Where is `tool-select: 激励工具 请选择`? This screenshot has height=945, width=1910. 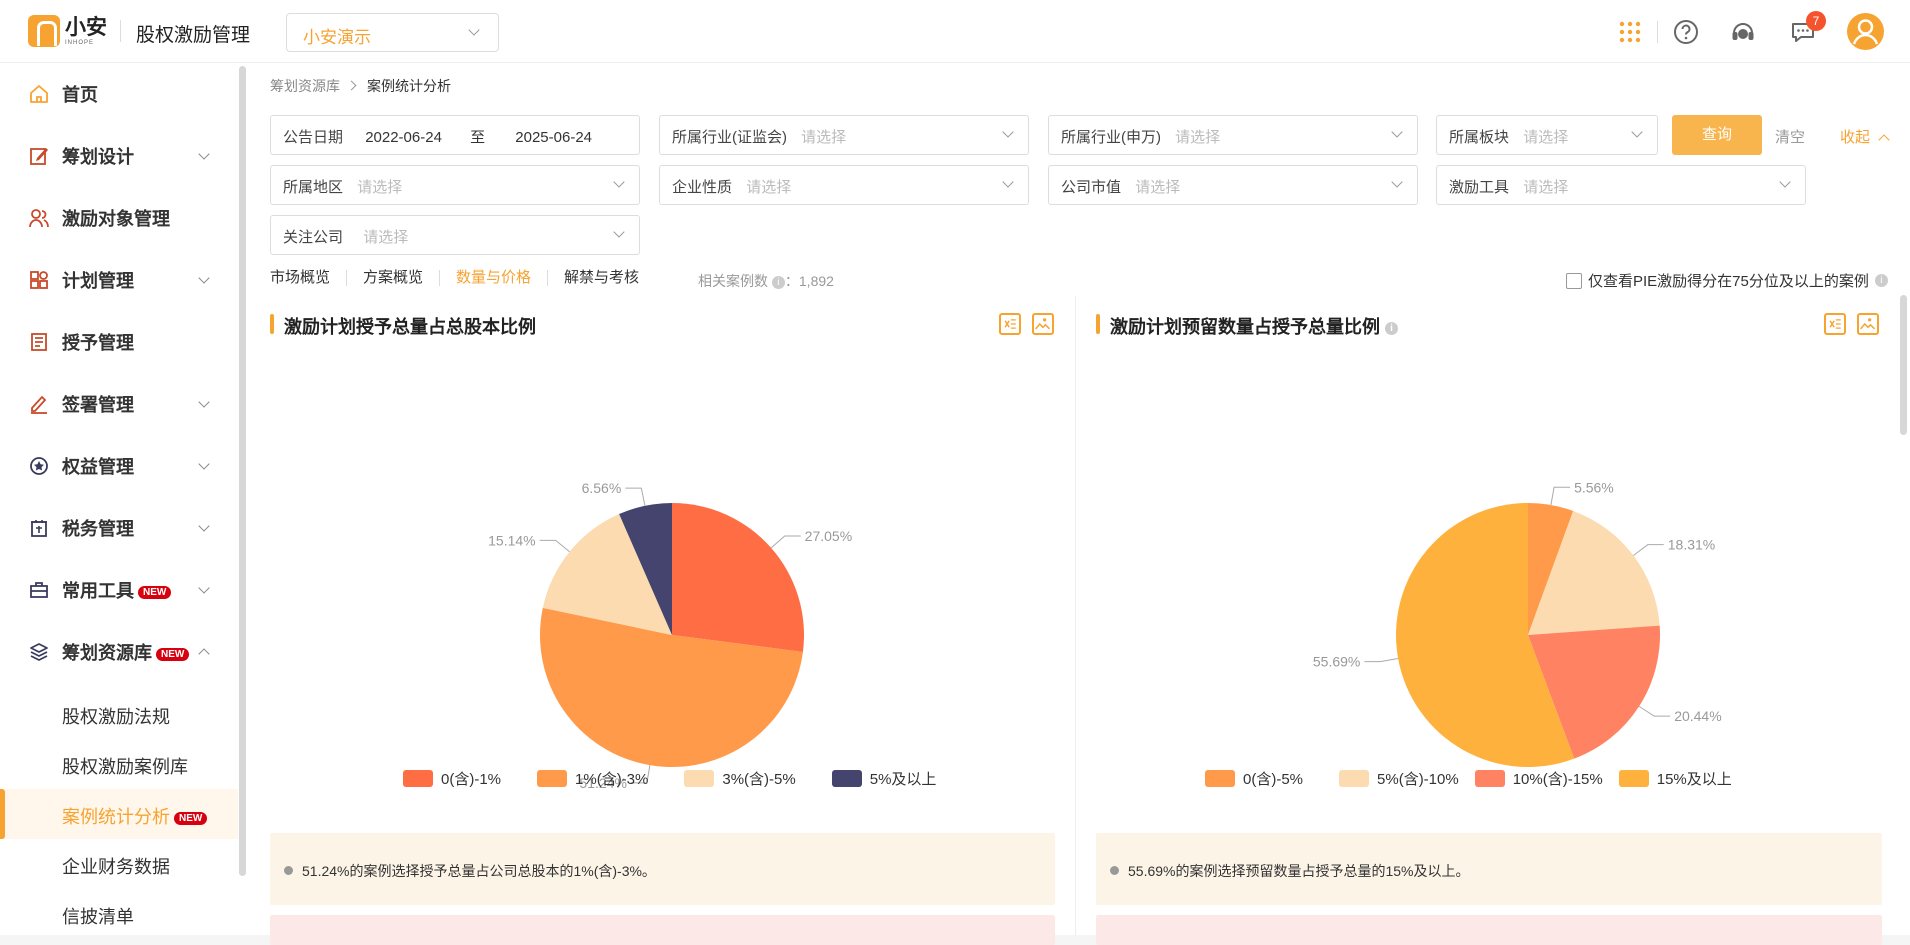 tool-select: 激励工具 请选择 is located at coordinates (1621, 185).